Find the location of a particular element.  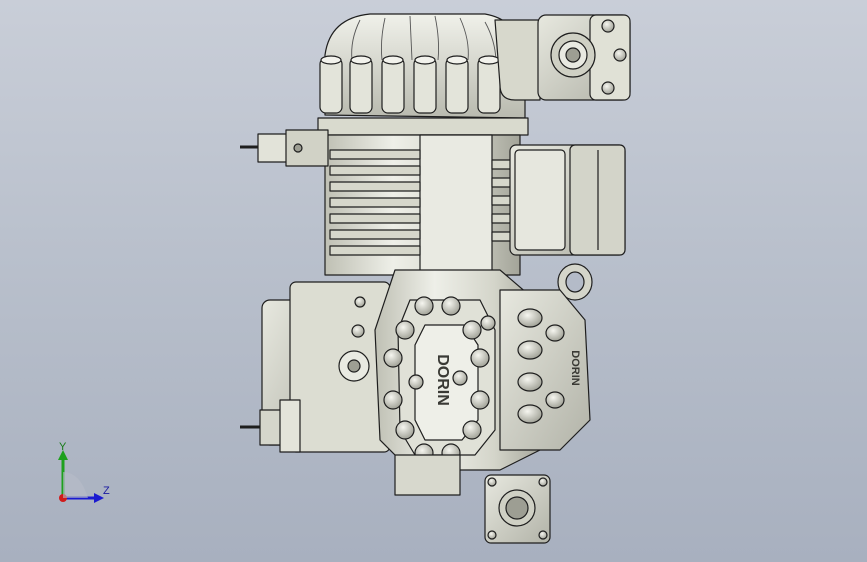

cover-lettering: DORIN is located at coordinates (442, 380).